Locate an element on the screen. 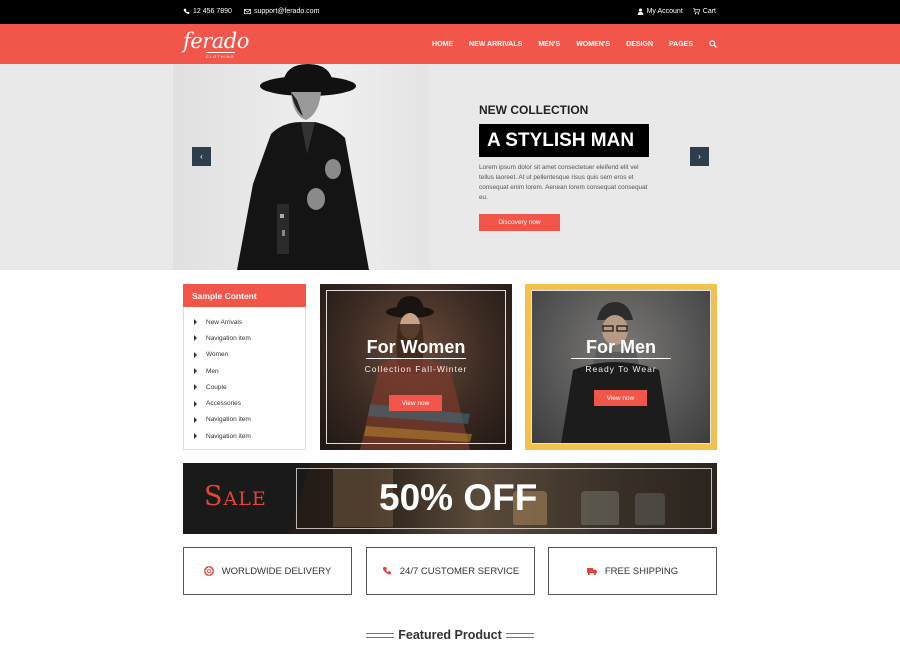 The height and width of the screenshot is (649, 900). lifebuoy-icon is located at coordinates (208, 571).